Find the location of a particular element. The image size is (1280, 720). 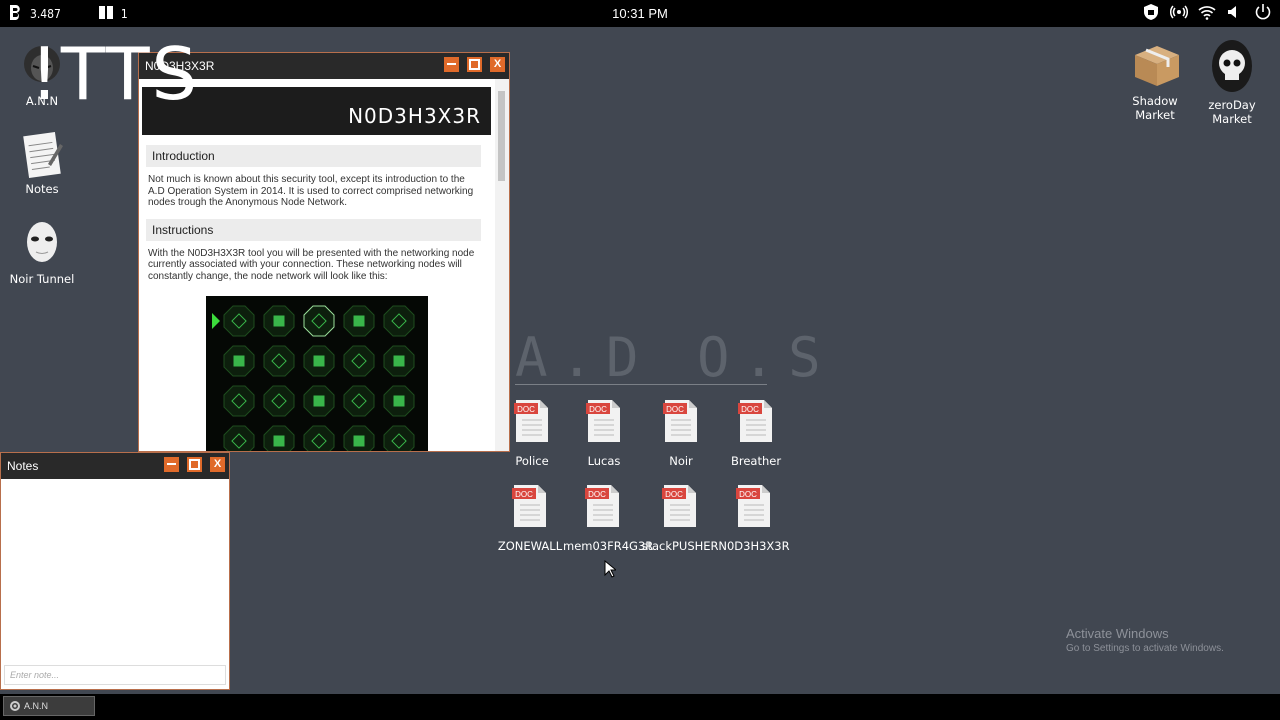

desktop-icon-label: Notes is located at coordinates (42, 189).